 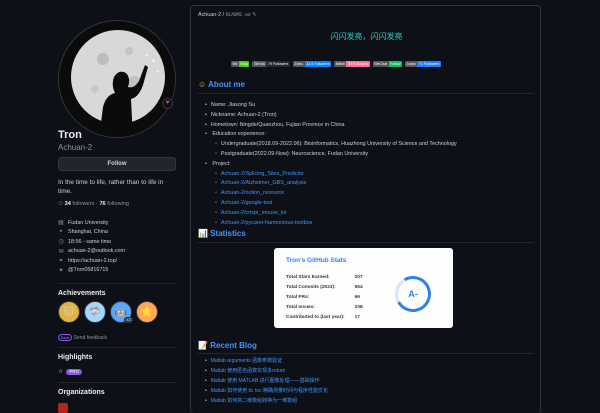 I want to click on stat-value: 207, so click(x=358, y=277).